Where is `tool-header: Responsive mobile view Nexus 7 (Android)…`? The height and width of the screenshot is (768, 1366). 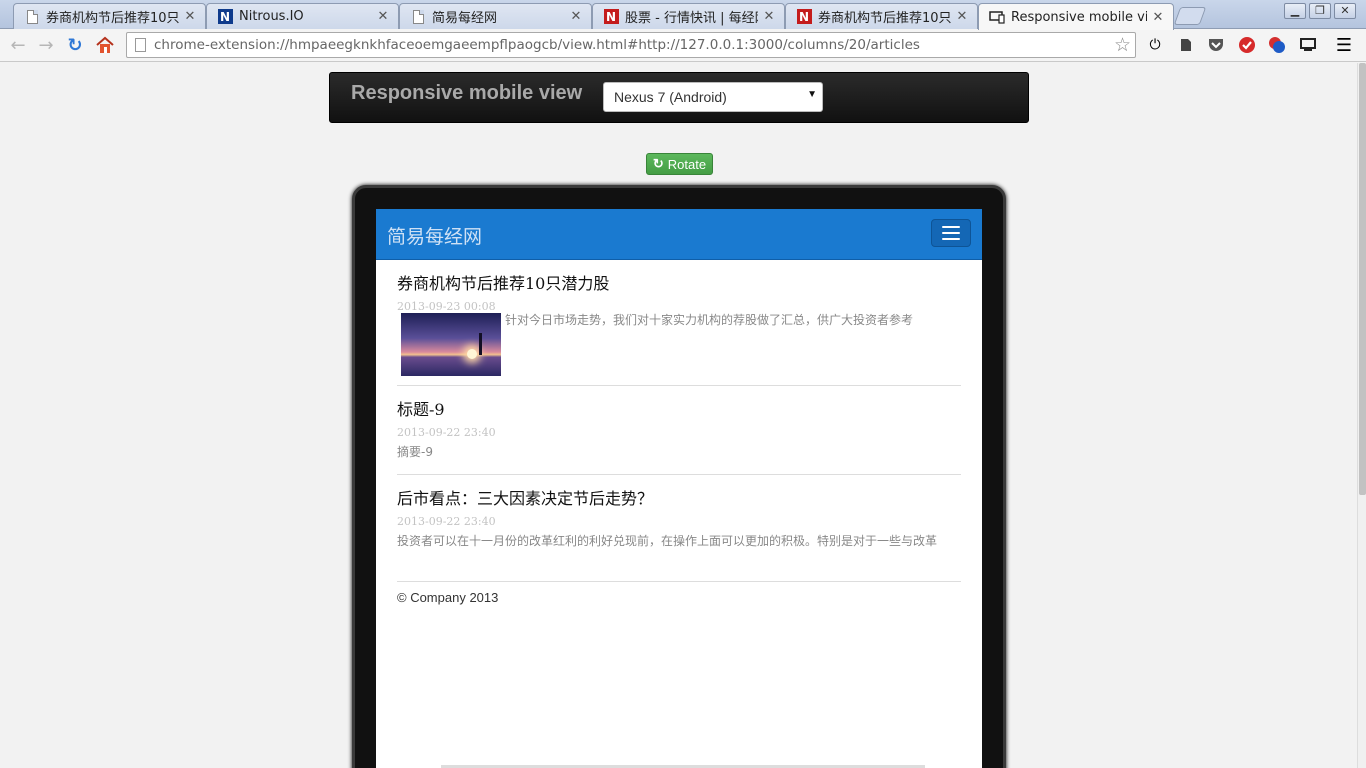 tool-header: Responsive mobile view Nexus 7 (Android)… is located at coordinates (679, 97).